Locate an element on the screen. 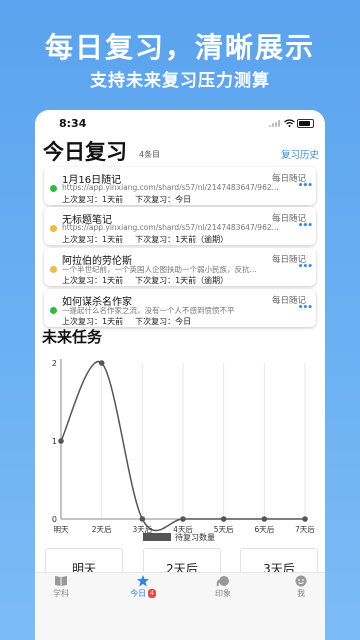 The height and width of the screenshot is (640, 360). x-tick-label: 5天后 is located at coordinates (224, 529).